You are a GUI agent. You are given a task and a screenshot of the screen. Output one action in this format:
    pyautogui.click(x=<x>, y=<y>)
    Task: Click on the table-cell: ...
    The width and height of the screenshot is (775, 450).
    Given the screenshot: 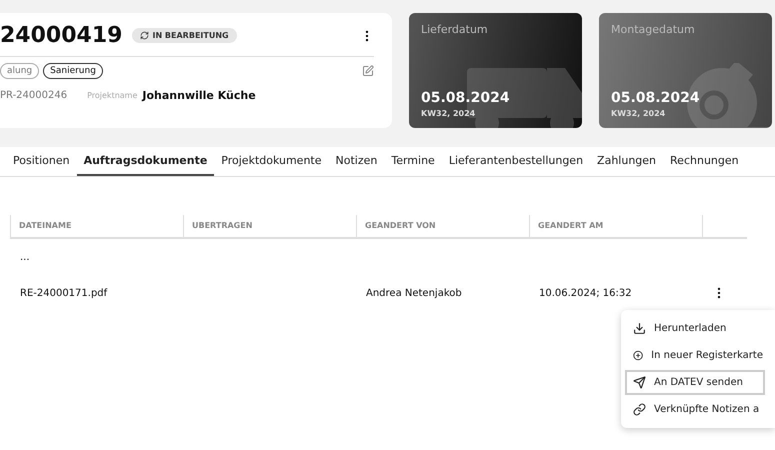 What is the action you would take?
    pyautogui.click(x=25, y=257)
    